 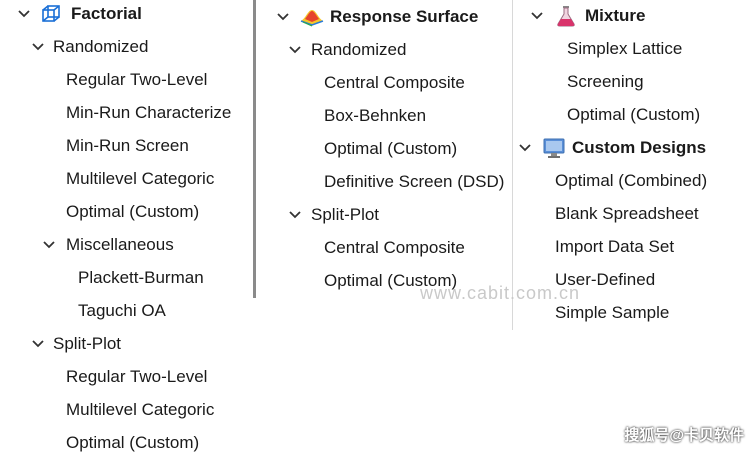 I want to click on tree-item-label: Plackett-Burman, so click(x=141, y=277).